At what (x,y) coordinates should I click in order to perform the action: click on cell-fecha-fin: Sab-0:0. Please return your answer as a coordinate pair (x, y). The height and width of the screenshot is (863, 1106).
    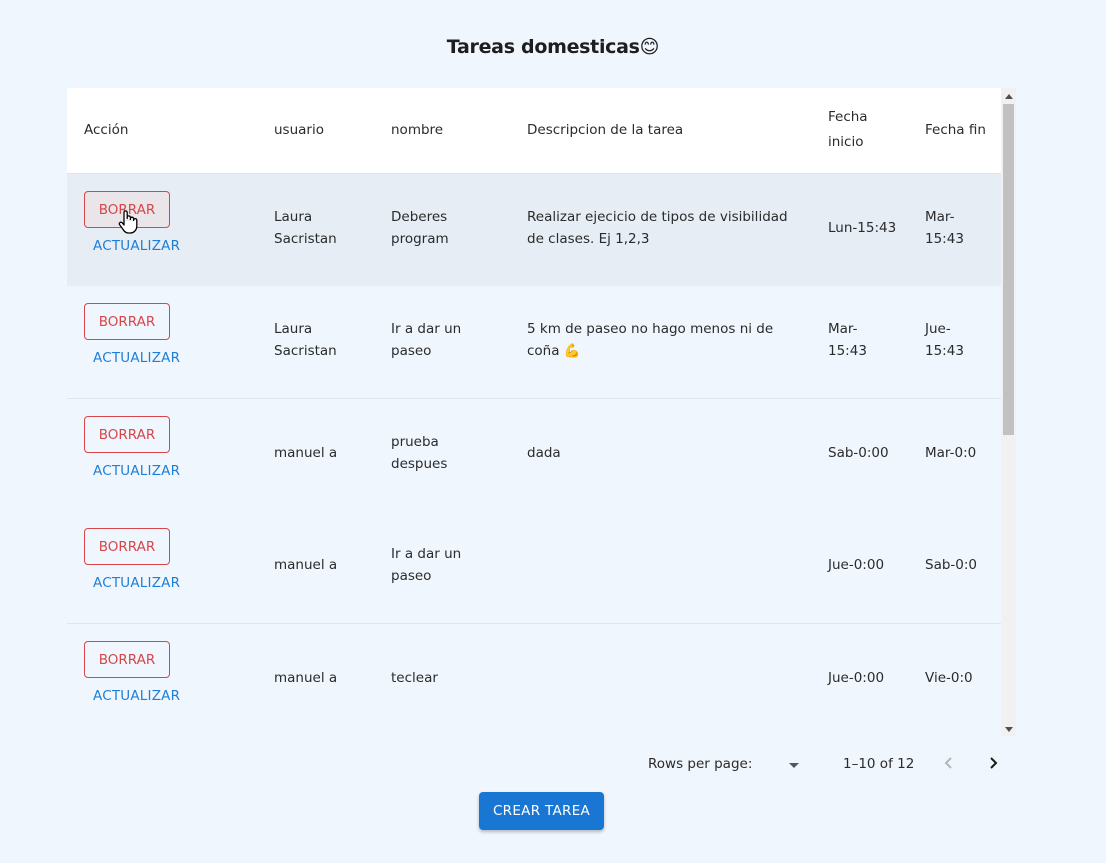
    Looking at the image, I should click on (951, 565).